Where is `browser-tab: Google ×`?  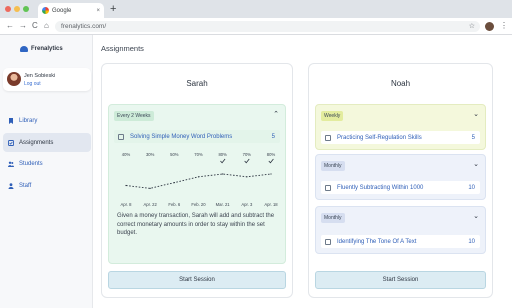 browser-tab: Google × is located at coordinates (71, 10).